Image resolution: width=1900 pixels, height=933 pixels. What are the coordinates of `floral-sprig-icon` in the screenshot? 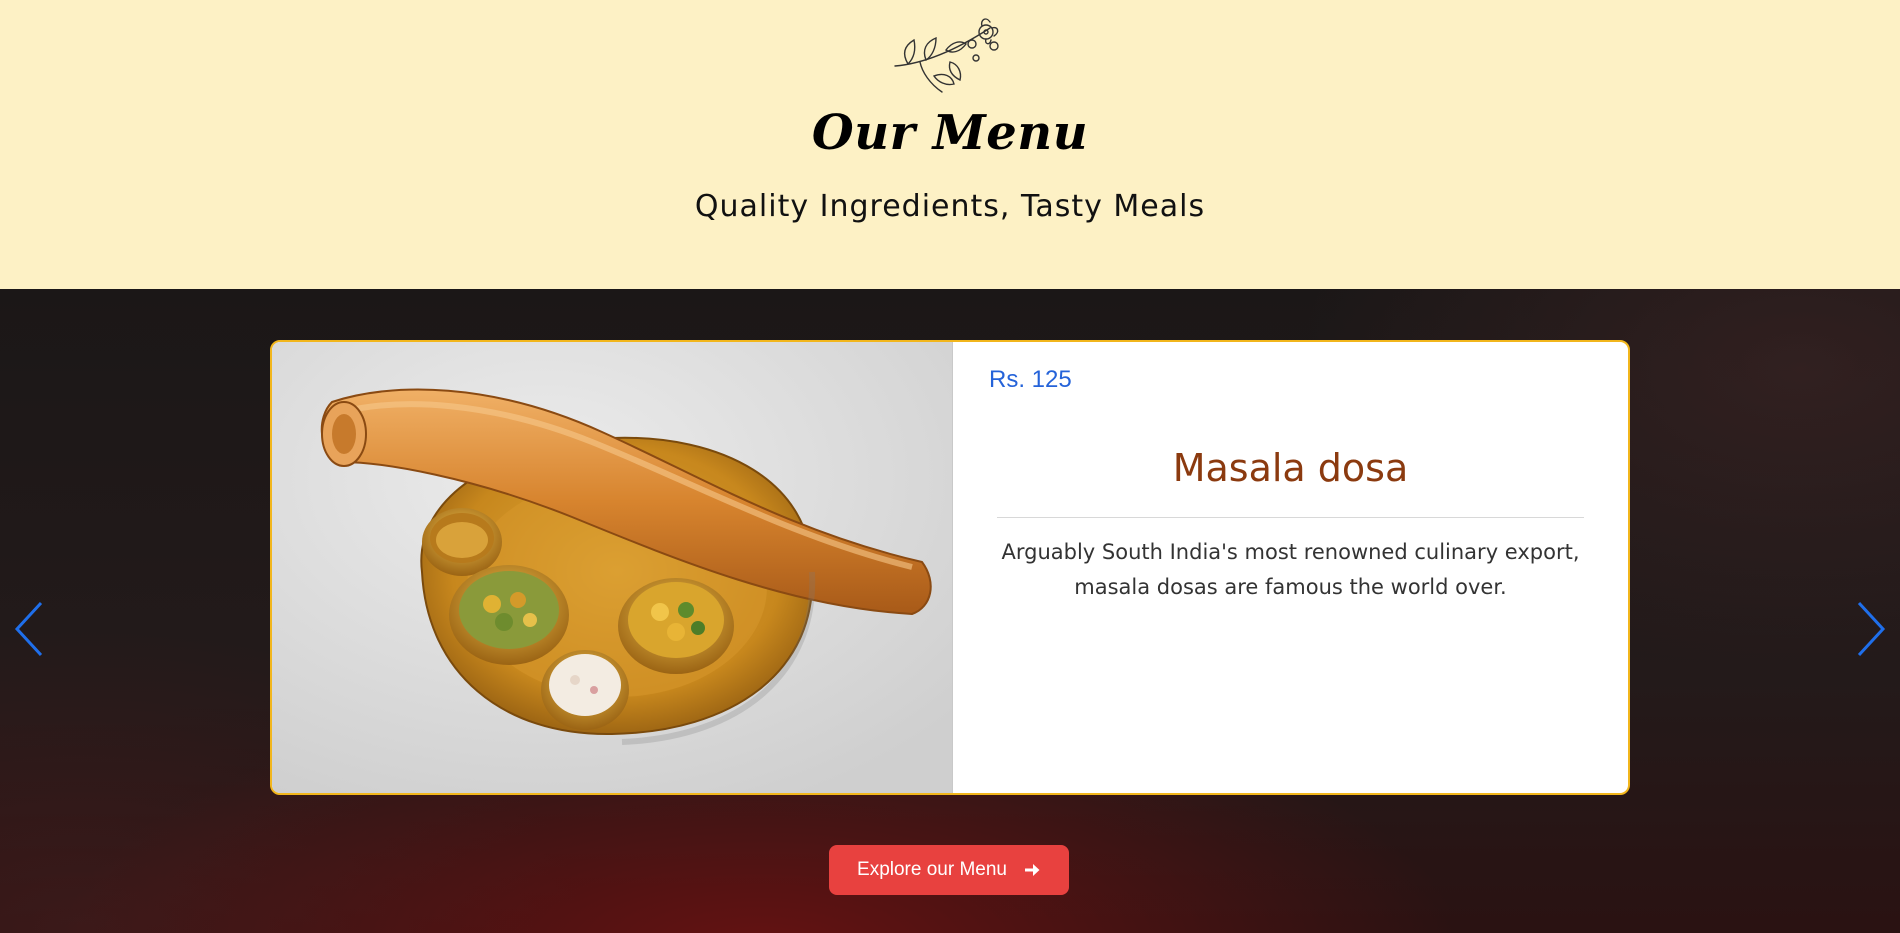 It's located at (946, 55).